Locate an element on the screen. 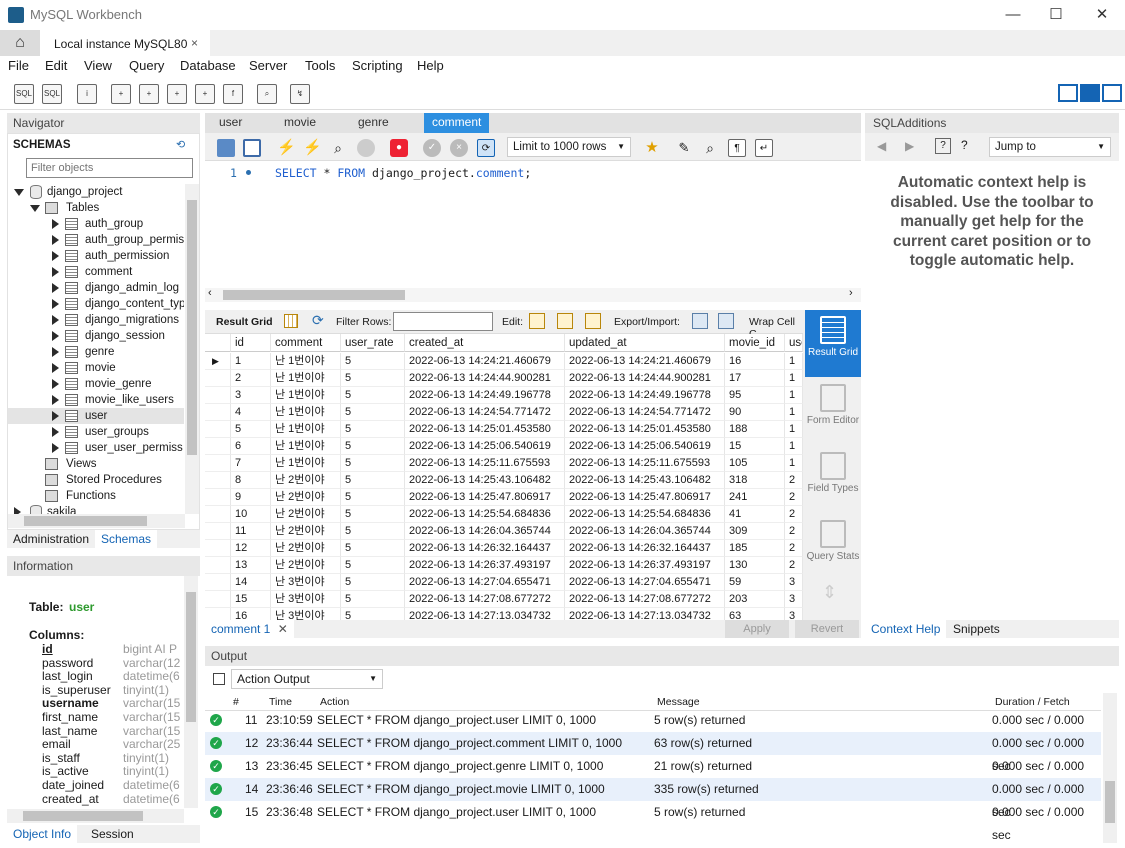 The image size is (1125, 848). scroll-right-icon: › is located at coordinates (851, 293).